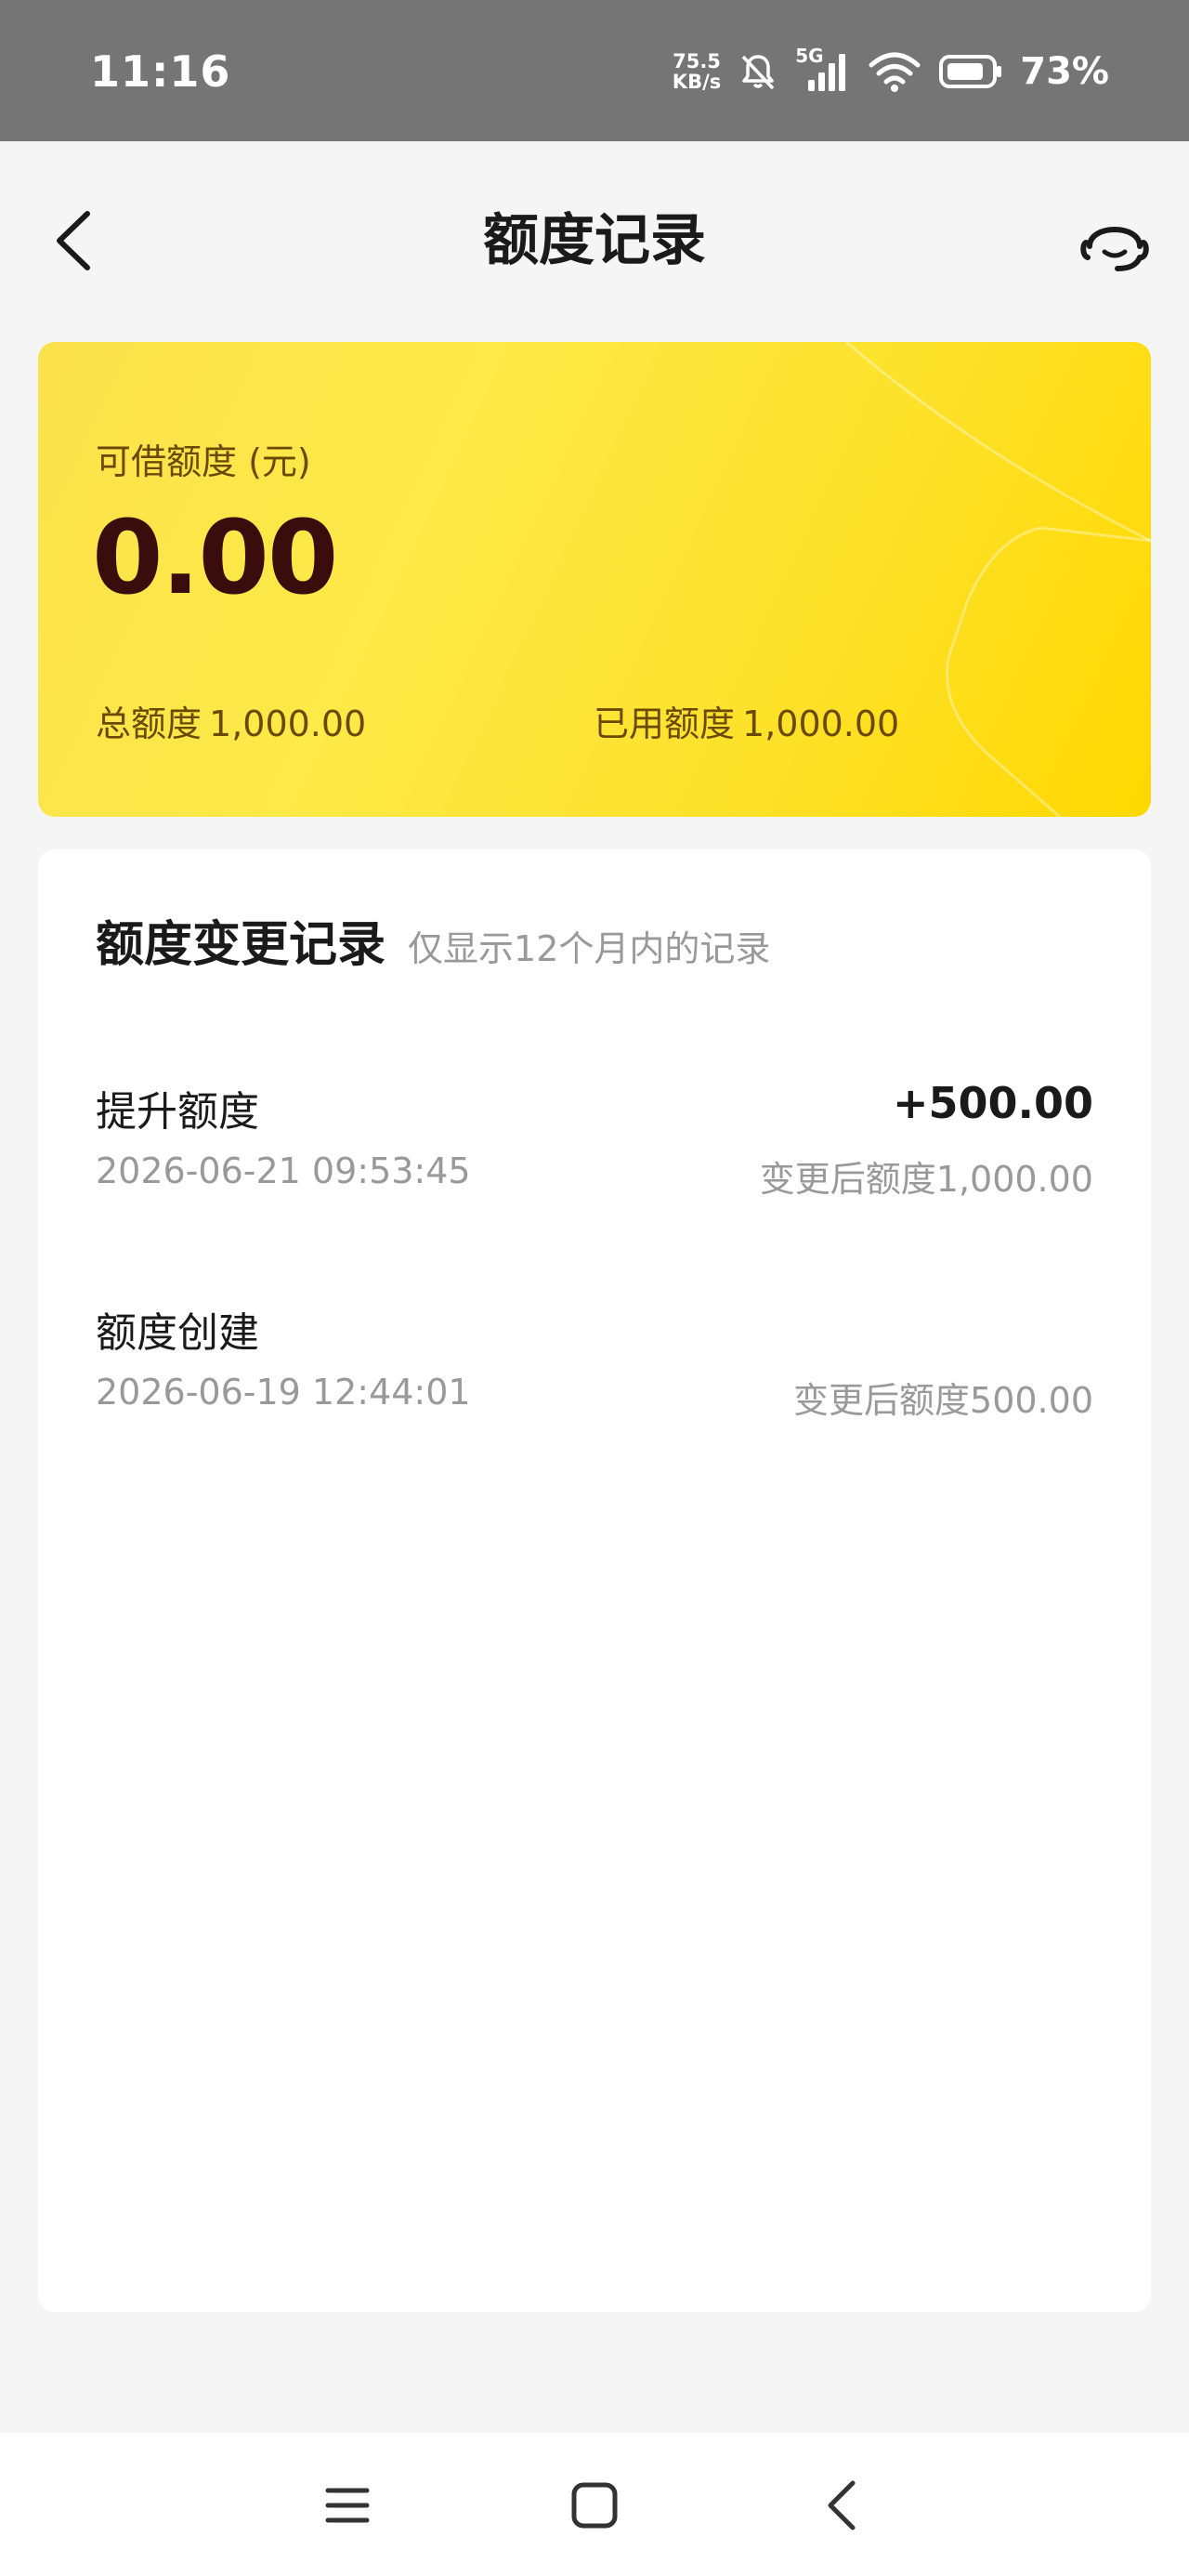 The width and height of the screenshot is (1189, 2576). What do you see at coordinates (177, 1112) in the screenshot?
I see `record-name: 提升额度` at bounding box center [177, 1112].